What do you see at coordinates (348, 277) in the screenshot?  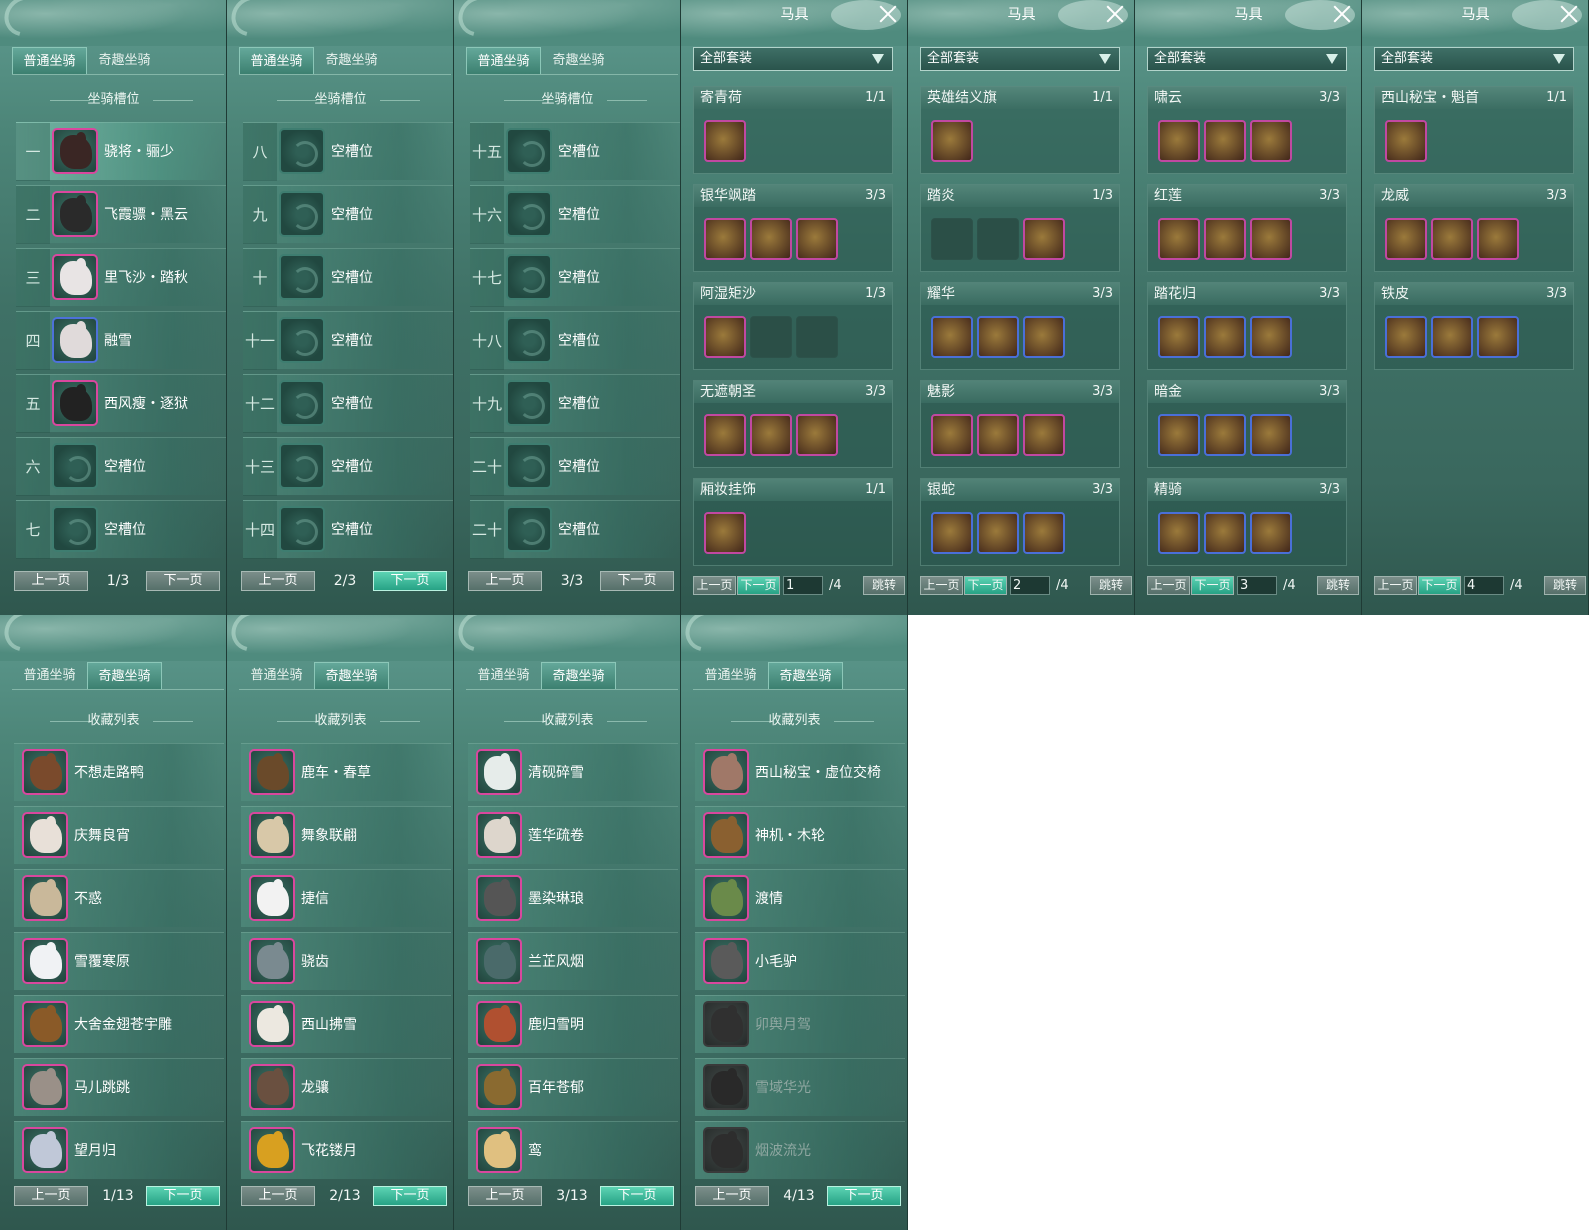 I see `mount-slot-row: 十 空槽位` at bounding box center [348, 277].